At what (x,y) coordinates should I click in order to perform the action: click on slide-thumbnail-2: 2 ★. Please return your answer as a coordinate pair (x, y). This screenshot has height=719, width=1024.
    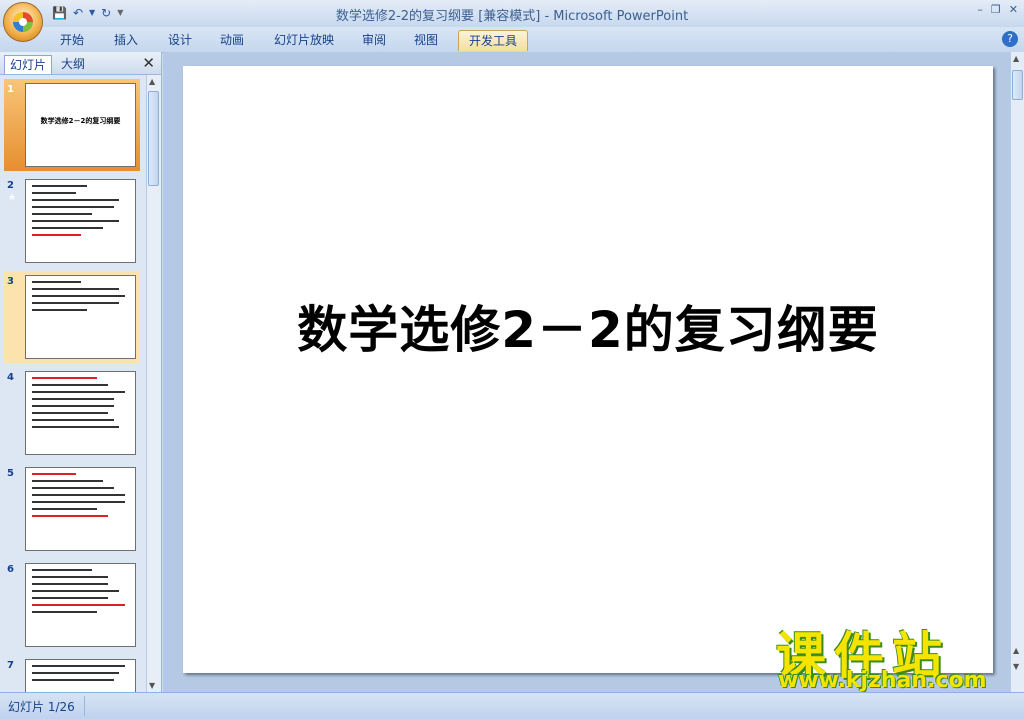
    Looking at the image, I should click on (72, 221).